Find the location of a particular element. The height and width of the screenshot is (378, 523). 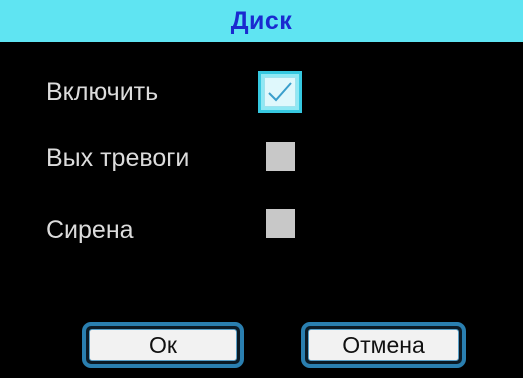

enable-checkbox-face is located at coordinates (280, 92).